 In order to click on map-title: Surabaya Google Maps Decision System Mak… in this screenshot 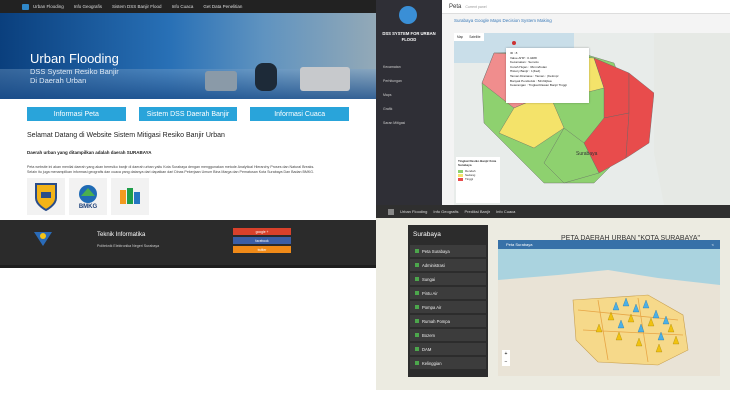, I will do `click(503, 20)`.